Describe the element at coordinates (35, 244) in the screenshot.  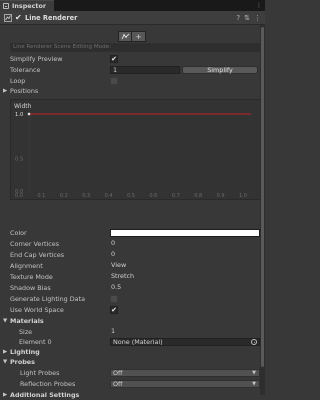
I see `corner-vertices-label: Corner Vertices` at that location.